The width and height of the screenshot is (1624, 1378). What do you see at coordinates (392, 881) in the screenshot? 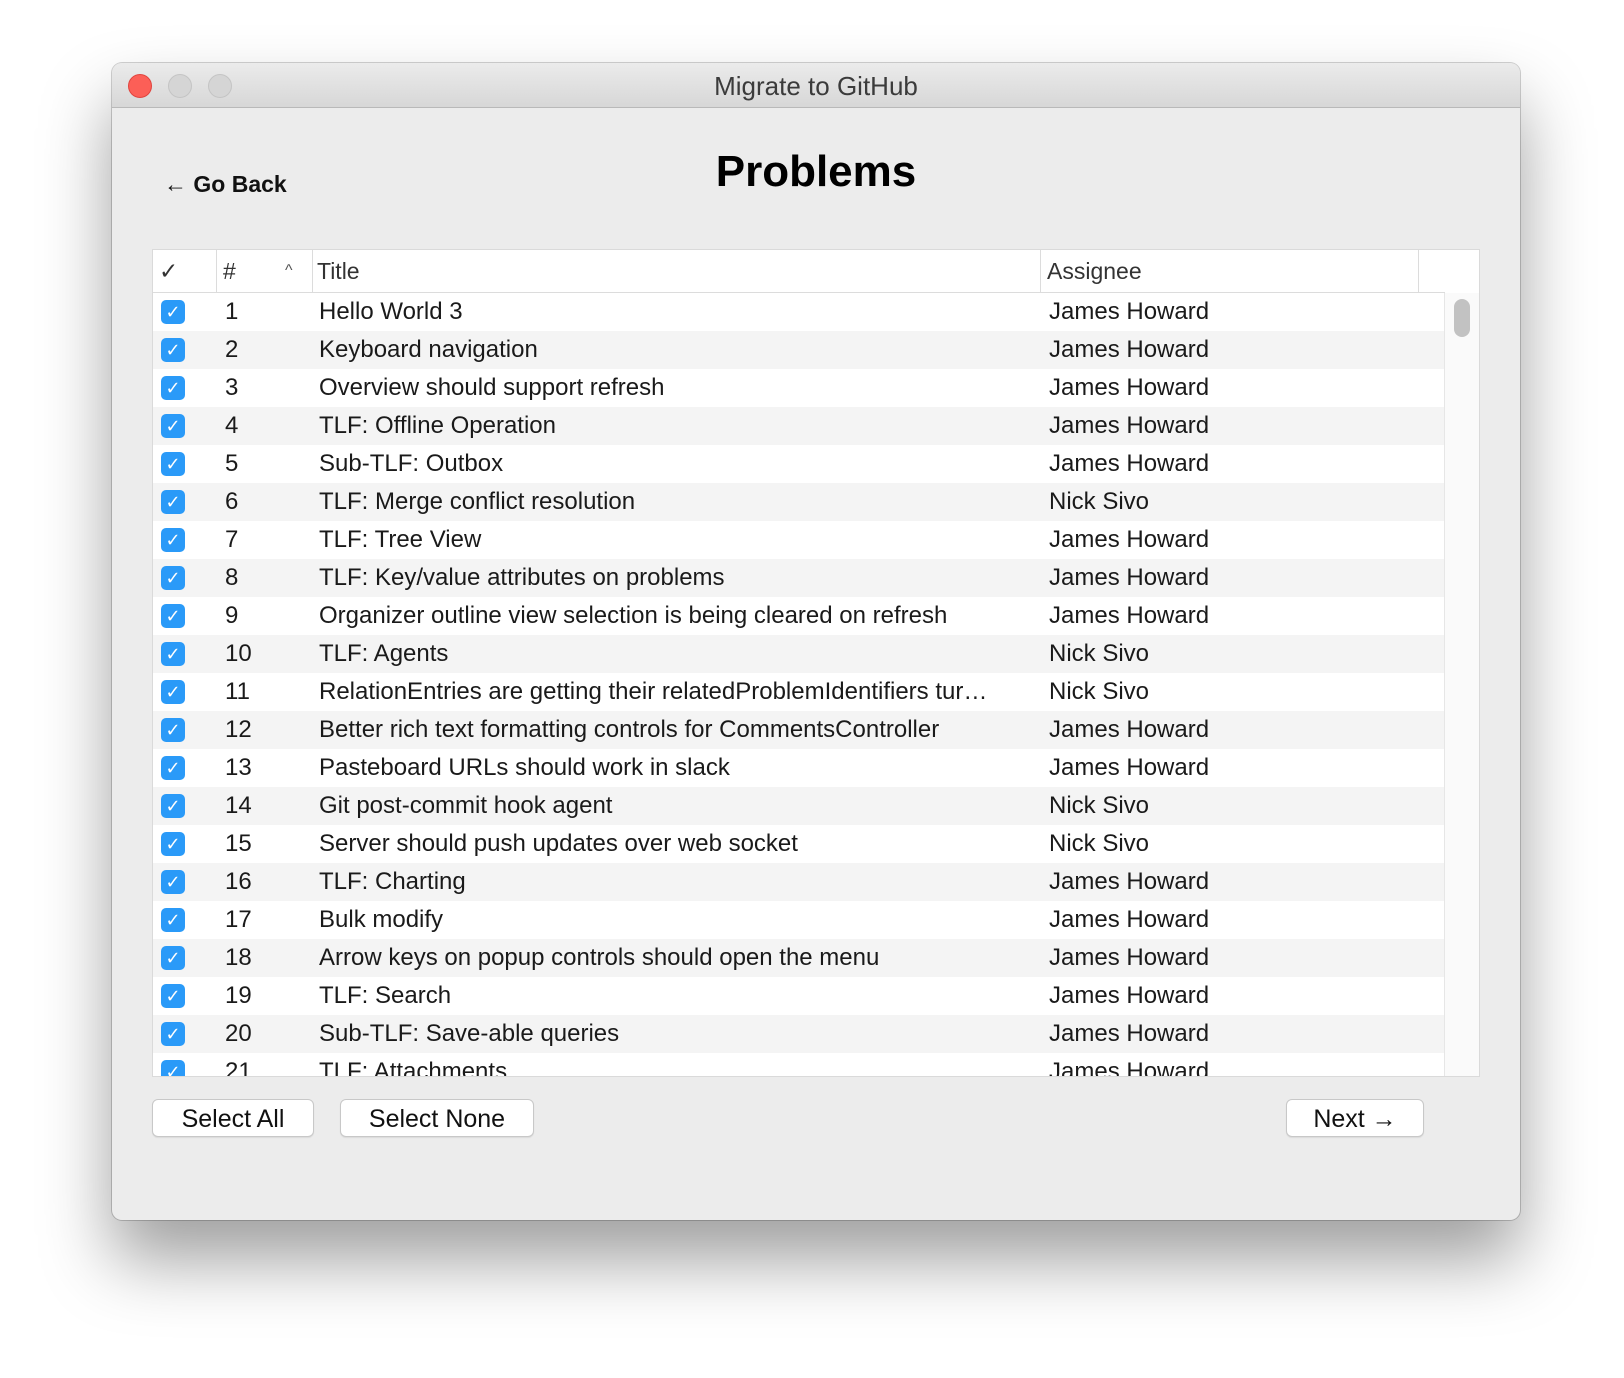
I see `row-title: TLF: Charting` at bounding box center [392, 881].